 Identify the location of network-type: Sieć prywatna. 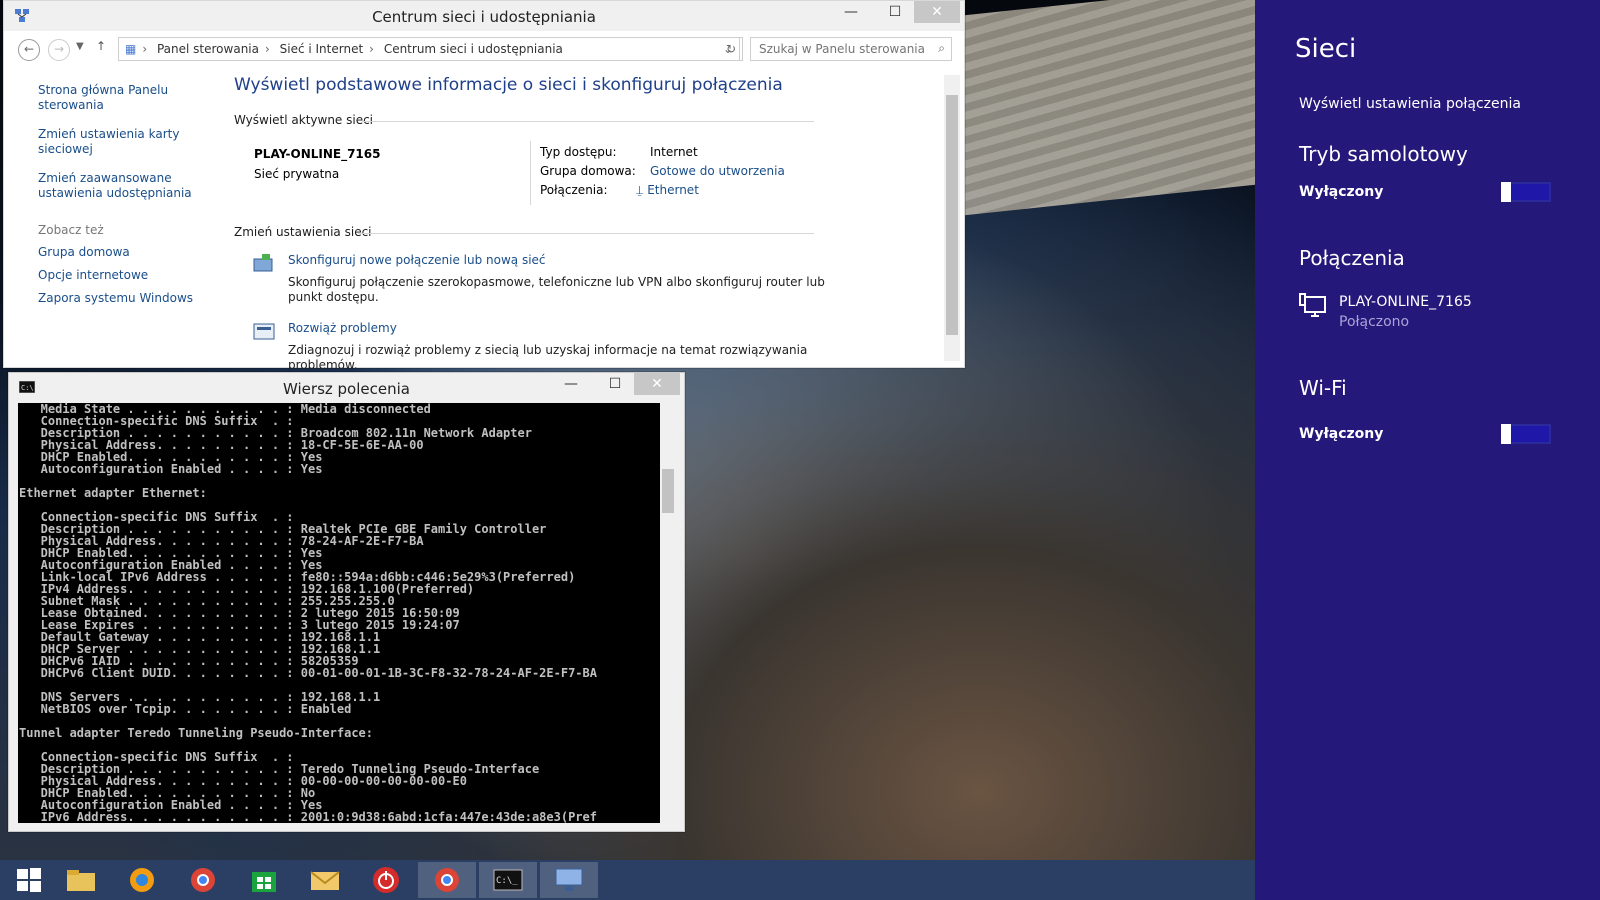
(297, 174).